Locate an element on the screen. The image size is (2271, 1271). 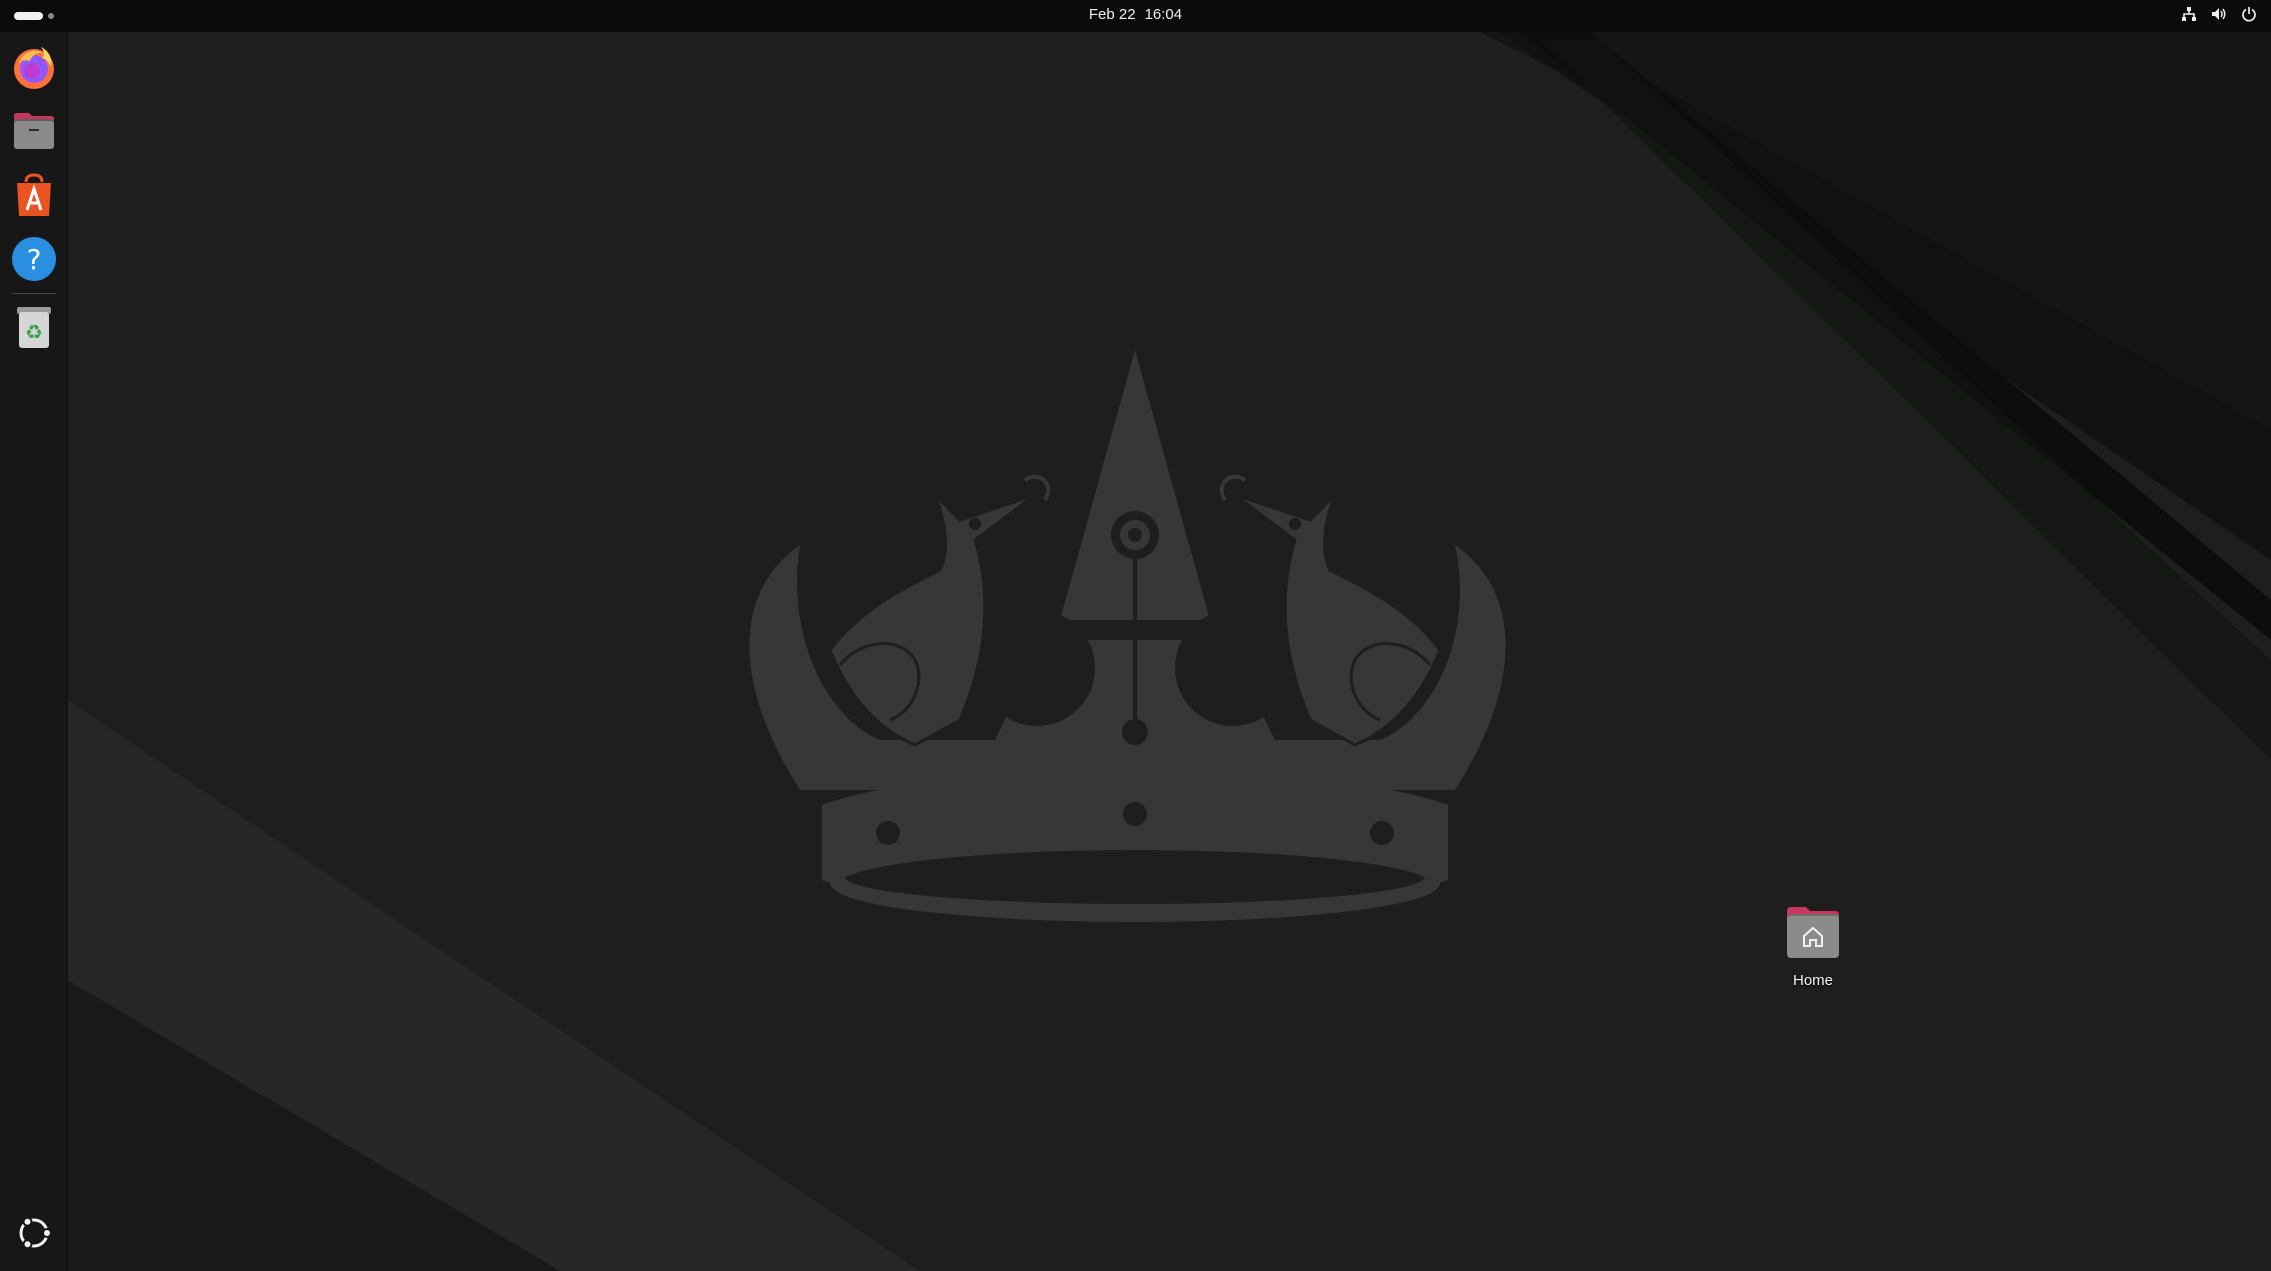
home-folder-icon is located at coordinates (1813, 932).